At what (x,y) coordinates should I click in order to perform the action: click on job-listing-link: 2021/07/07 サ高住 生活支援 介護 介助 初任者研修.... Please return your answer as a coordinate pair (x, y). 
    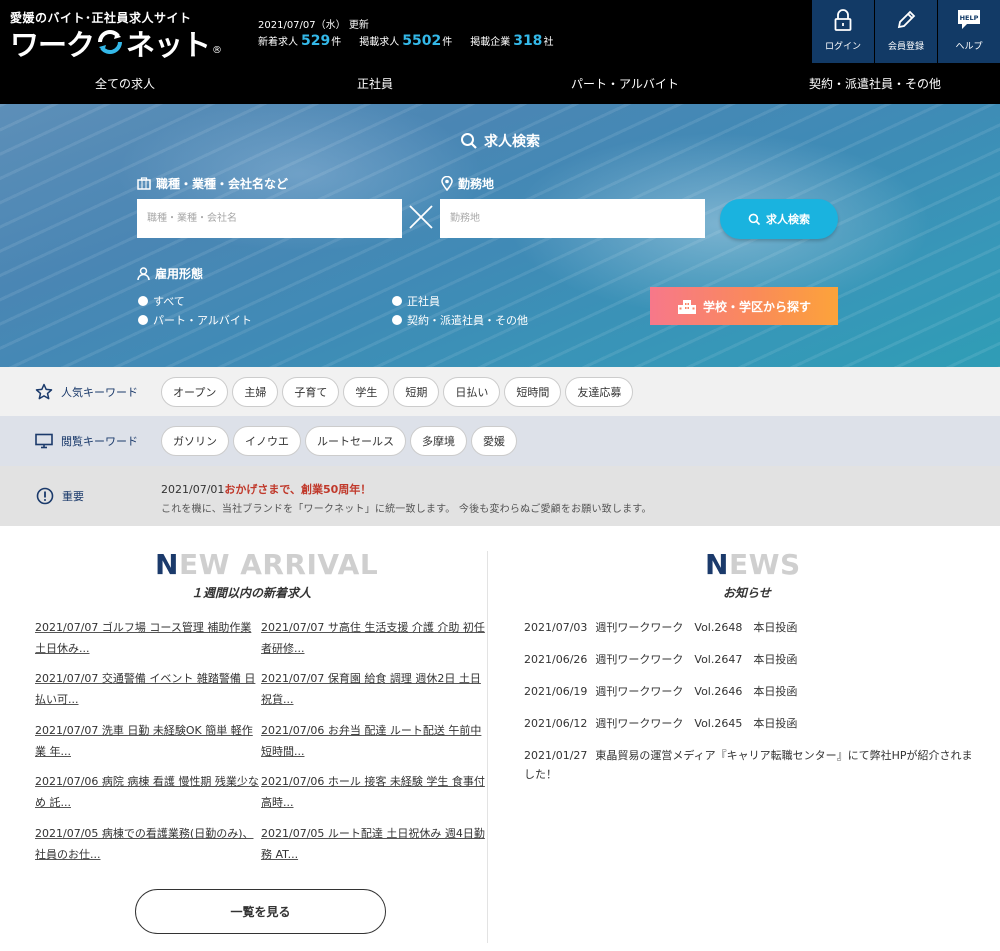
    Looking at the image, I should click on (373, 638).